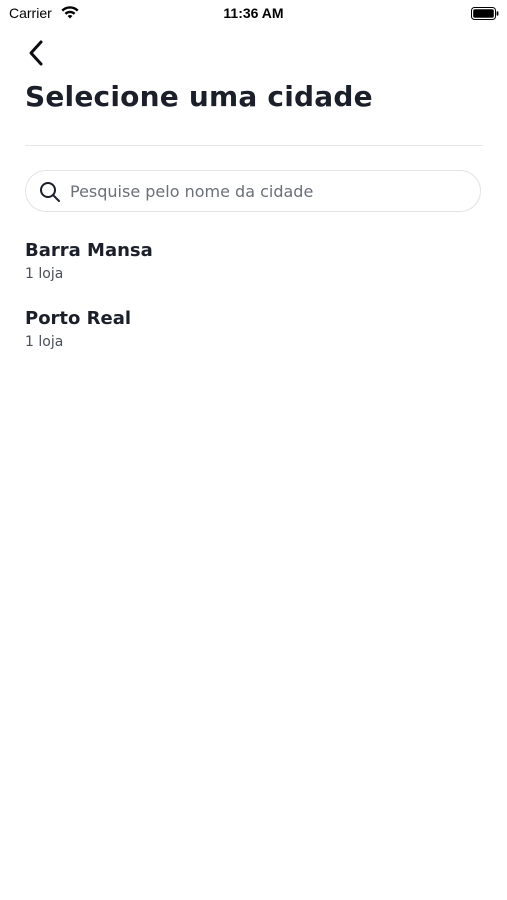  I want to click on search-icon, so click(50, 192).